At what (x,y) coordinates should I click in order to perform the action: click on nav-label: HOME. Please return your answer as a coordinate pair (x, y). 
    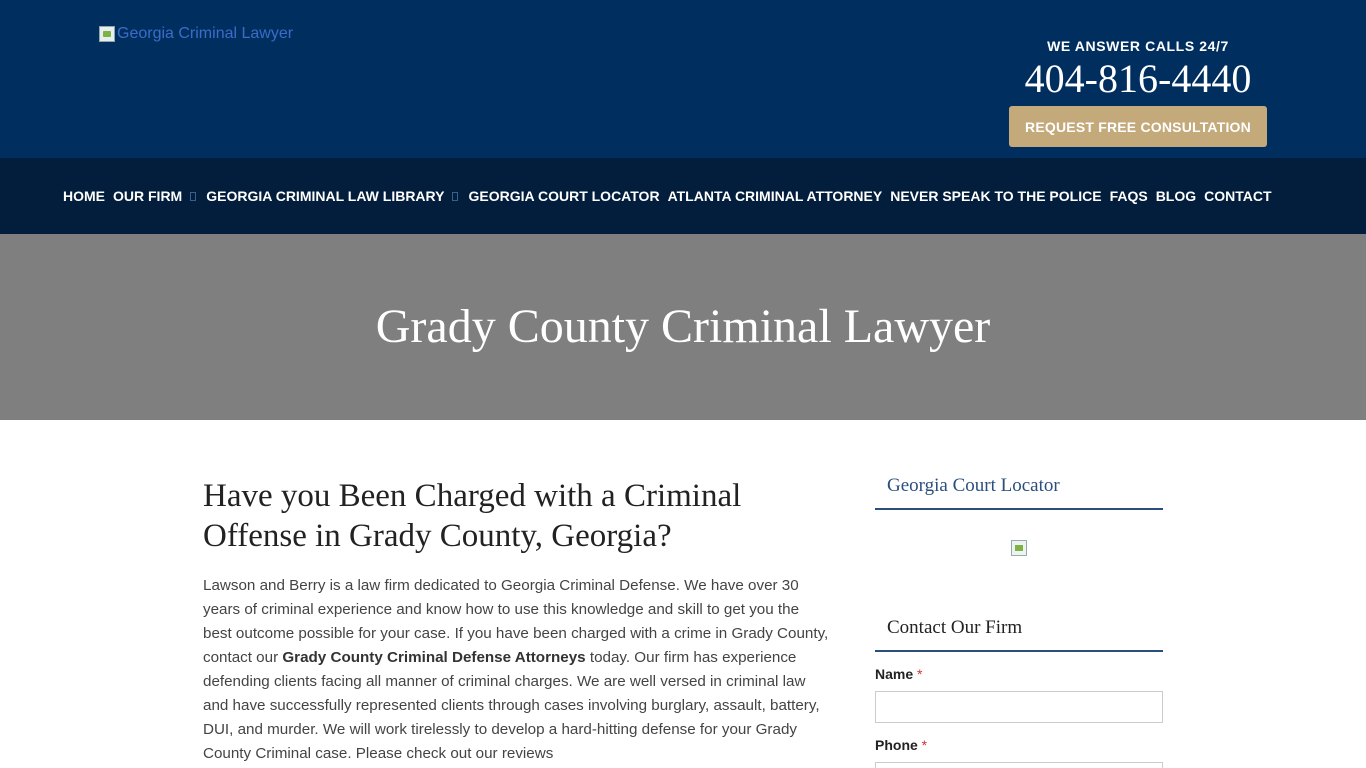
    Looking at the image, I should click on (84, 196).